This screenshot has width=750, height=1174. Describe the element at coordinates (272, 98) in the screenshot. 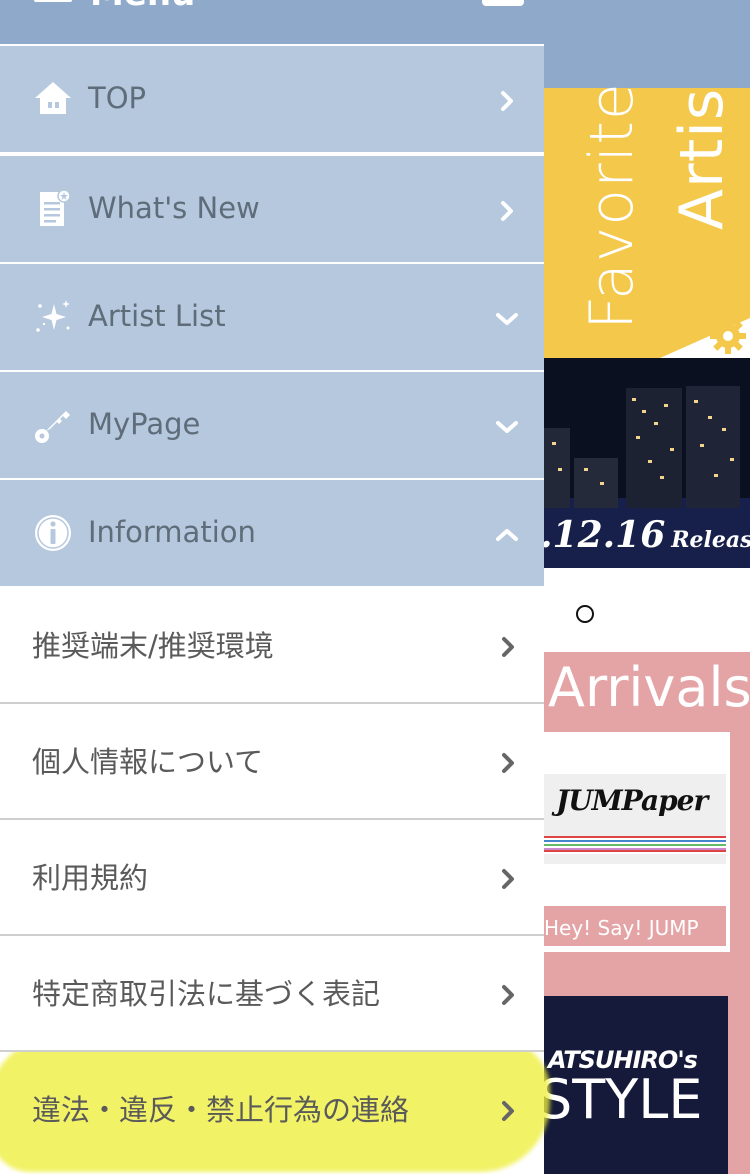

I see `nav-item-top: TOP` at that location.